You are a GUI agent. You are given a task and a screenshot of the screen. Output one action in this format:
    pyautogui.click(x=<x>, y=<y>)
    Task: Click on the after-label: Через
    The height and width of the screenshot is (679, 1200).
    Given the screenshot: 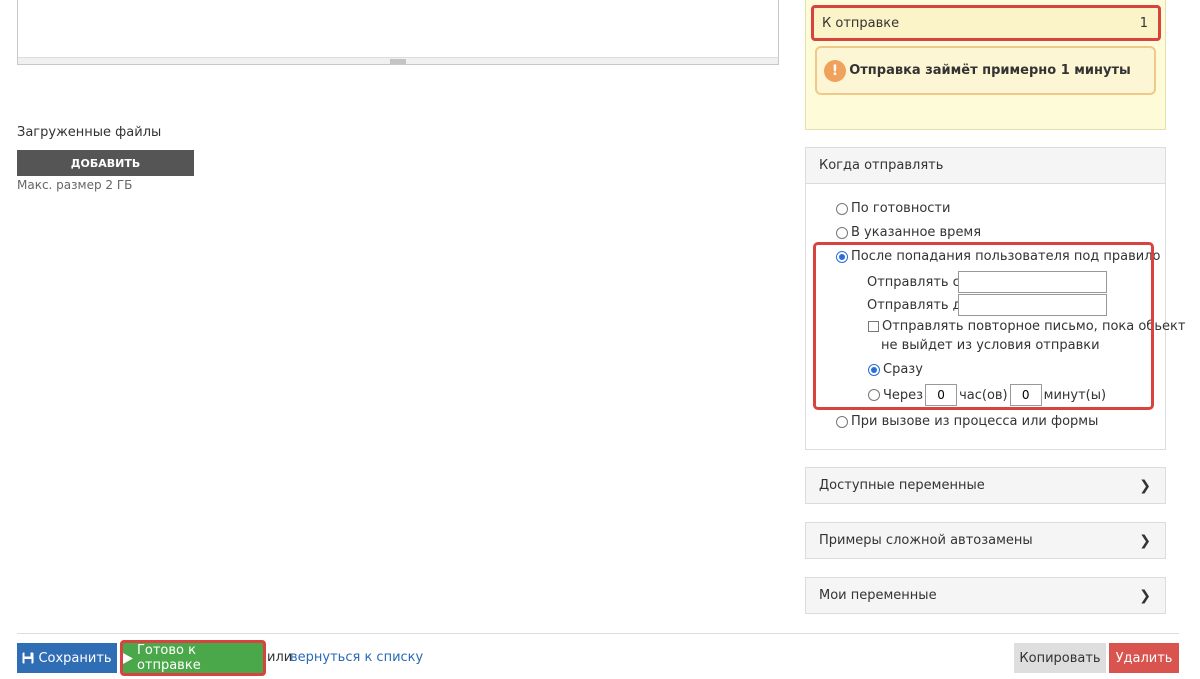 What is the action you would take?
    pyautogui.click(x=903, y=395)
    